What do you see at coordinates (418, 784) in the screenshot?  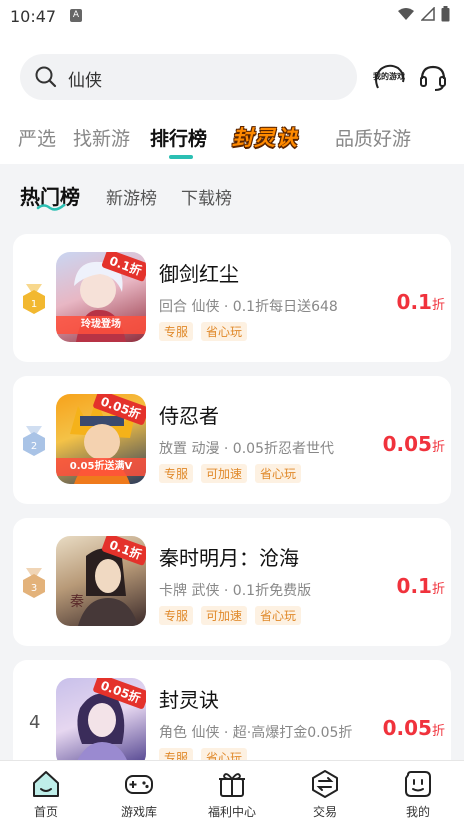 I see `profile-icon` at bounding box center [418, 784].